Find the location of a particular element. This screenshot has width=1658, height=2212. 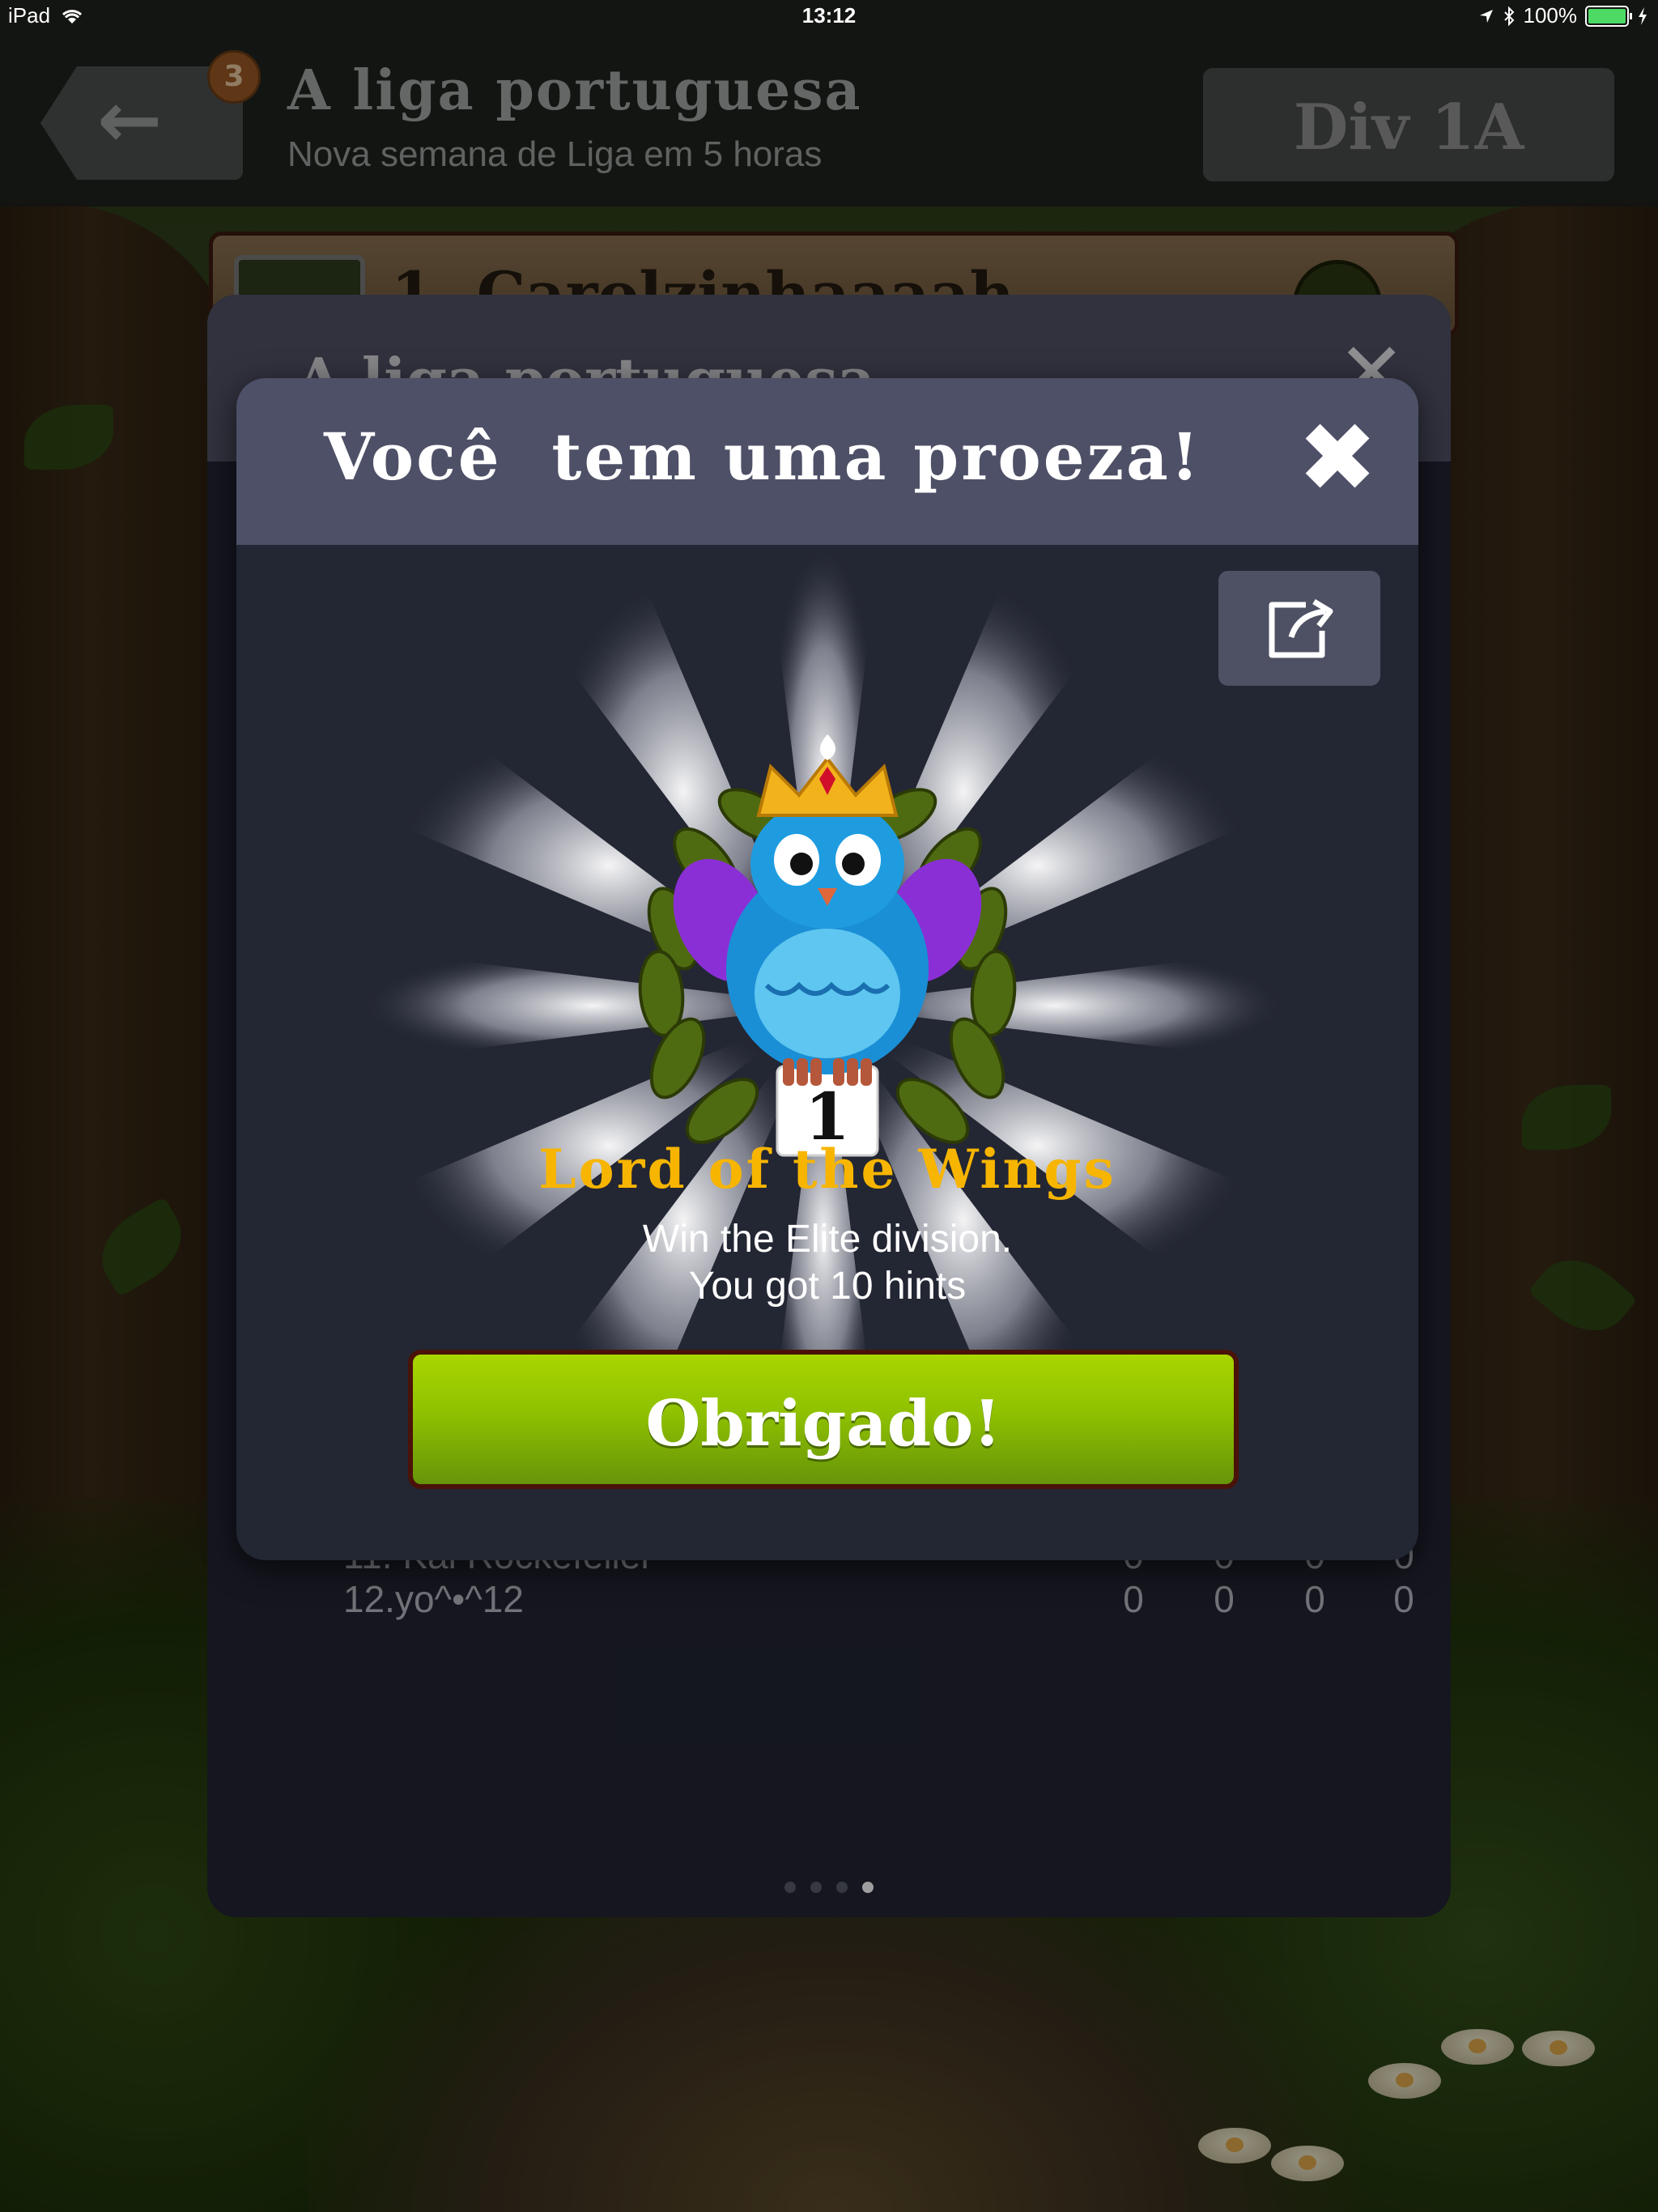

thanks-button: Obrigado! is located at coordinates (823, 1420).